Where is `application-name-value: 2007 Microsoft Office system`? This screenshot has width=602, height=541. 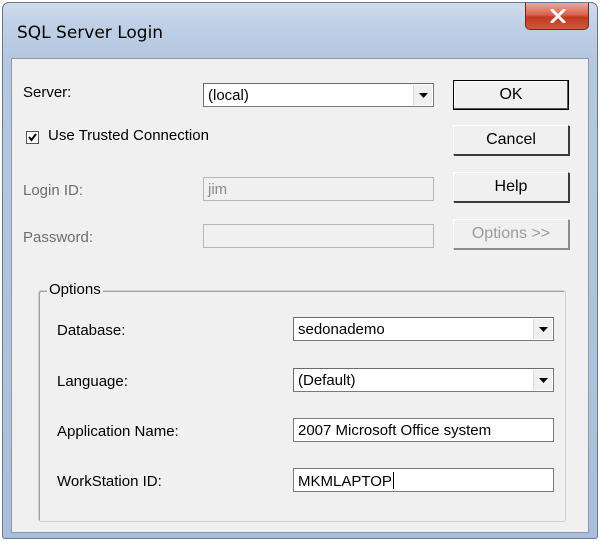
application-name-value: 2007 Microsoft Office system is located at coordinates (395, 430).